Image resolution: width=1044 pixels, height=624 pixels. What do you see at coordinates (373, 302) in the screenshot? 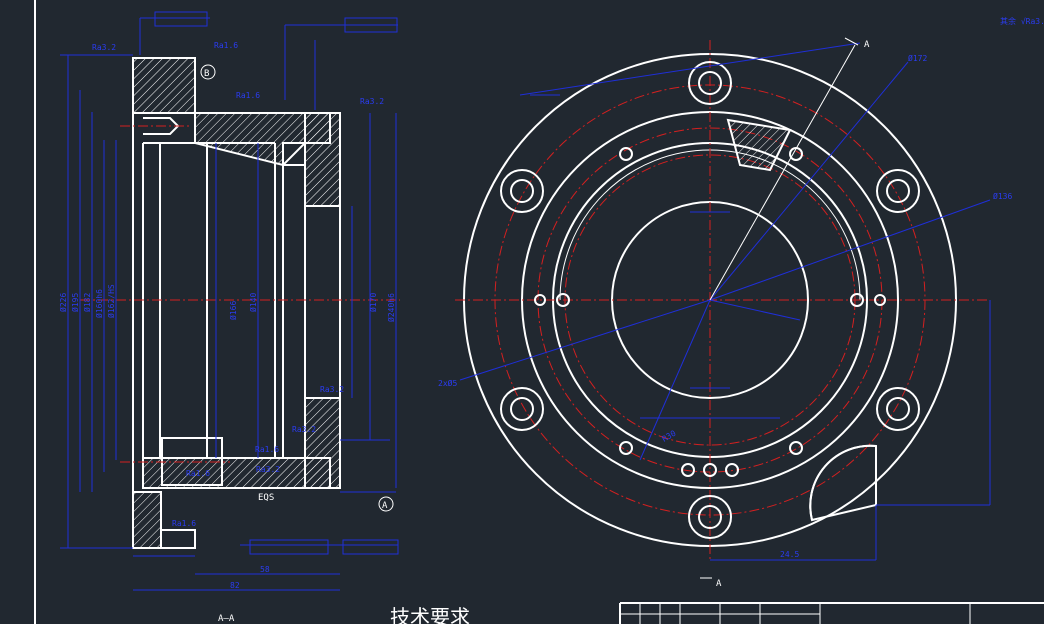
I see `dim-text-7: Ø170` at bounding box center [373, 302].